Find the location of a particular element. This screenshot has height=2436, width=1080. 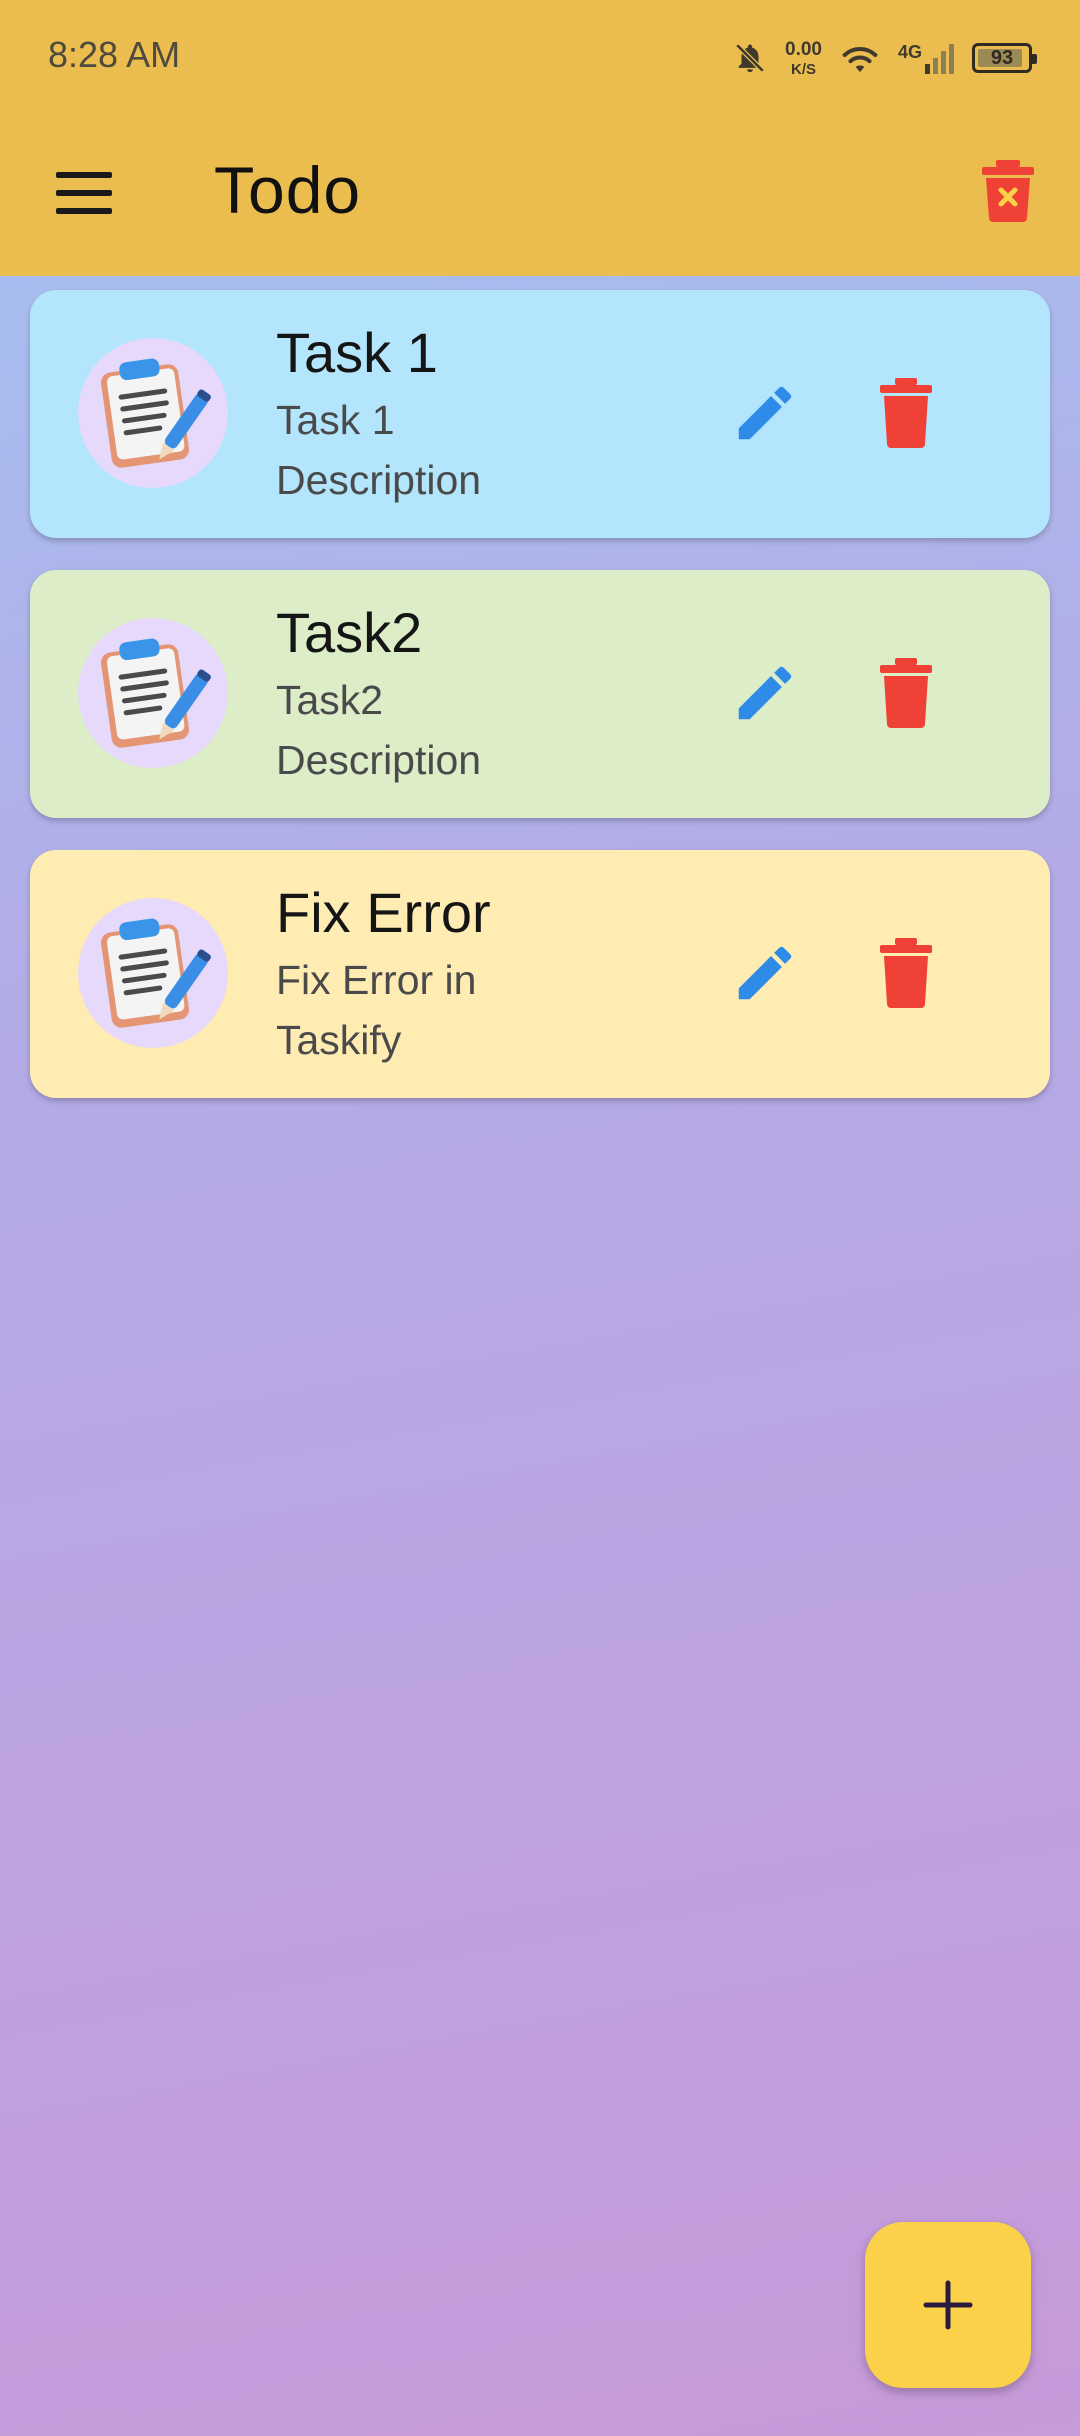

network-speed: 0.00 K/S is located at coordinates (803, 58).